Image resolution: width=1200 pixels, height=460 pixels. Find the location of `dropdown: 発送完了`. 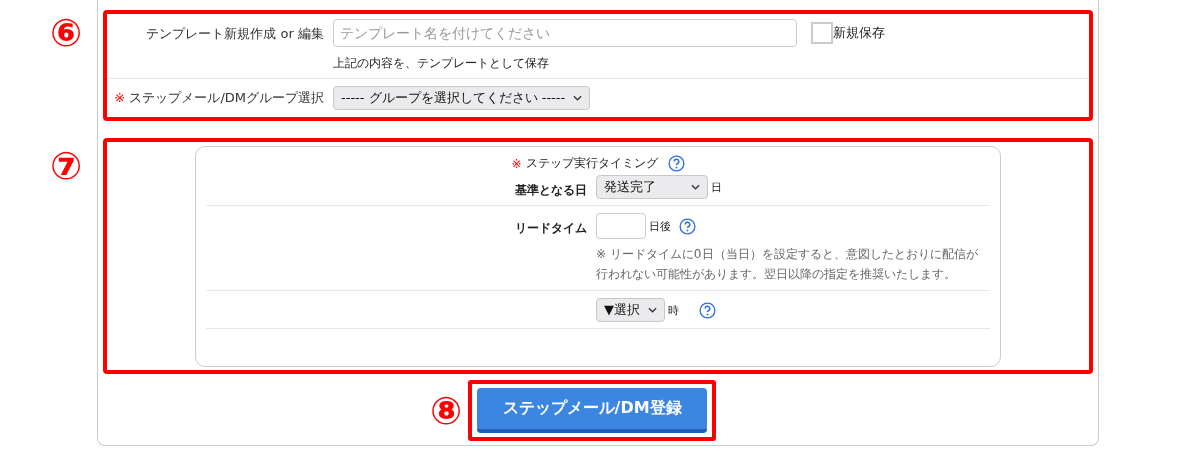

dropdown: 発送完了 is located at coordinates (652, 187).